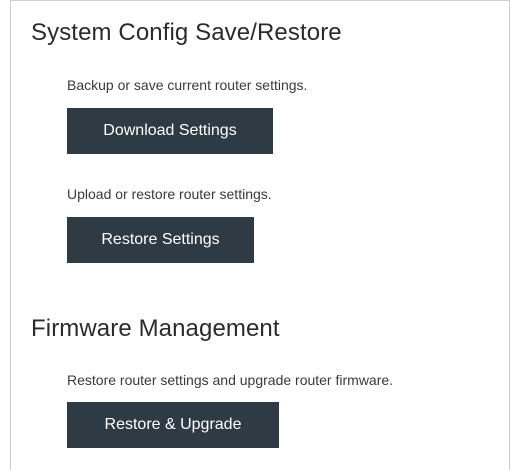  I want to click on restore-description: Upload or restore router settings., so click(169, 194).